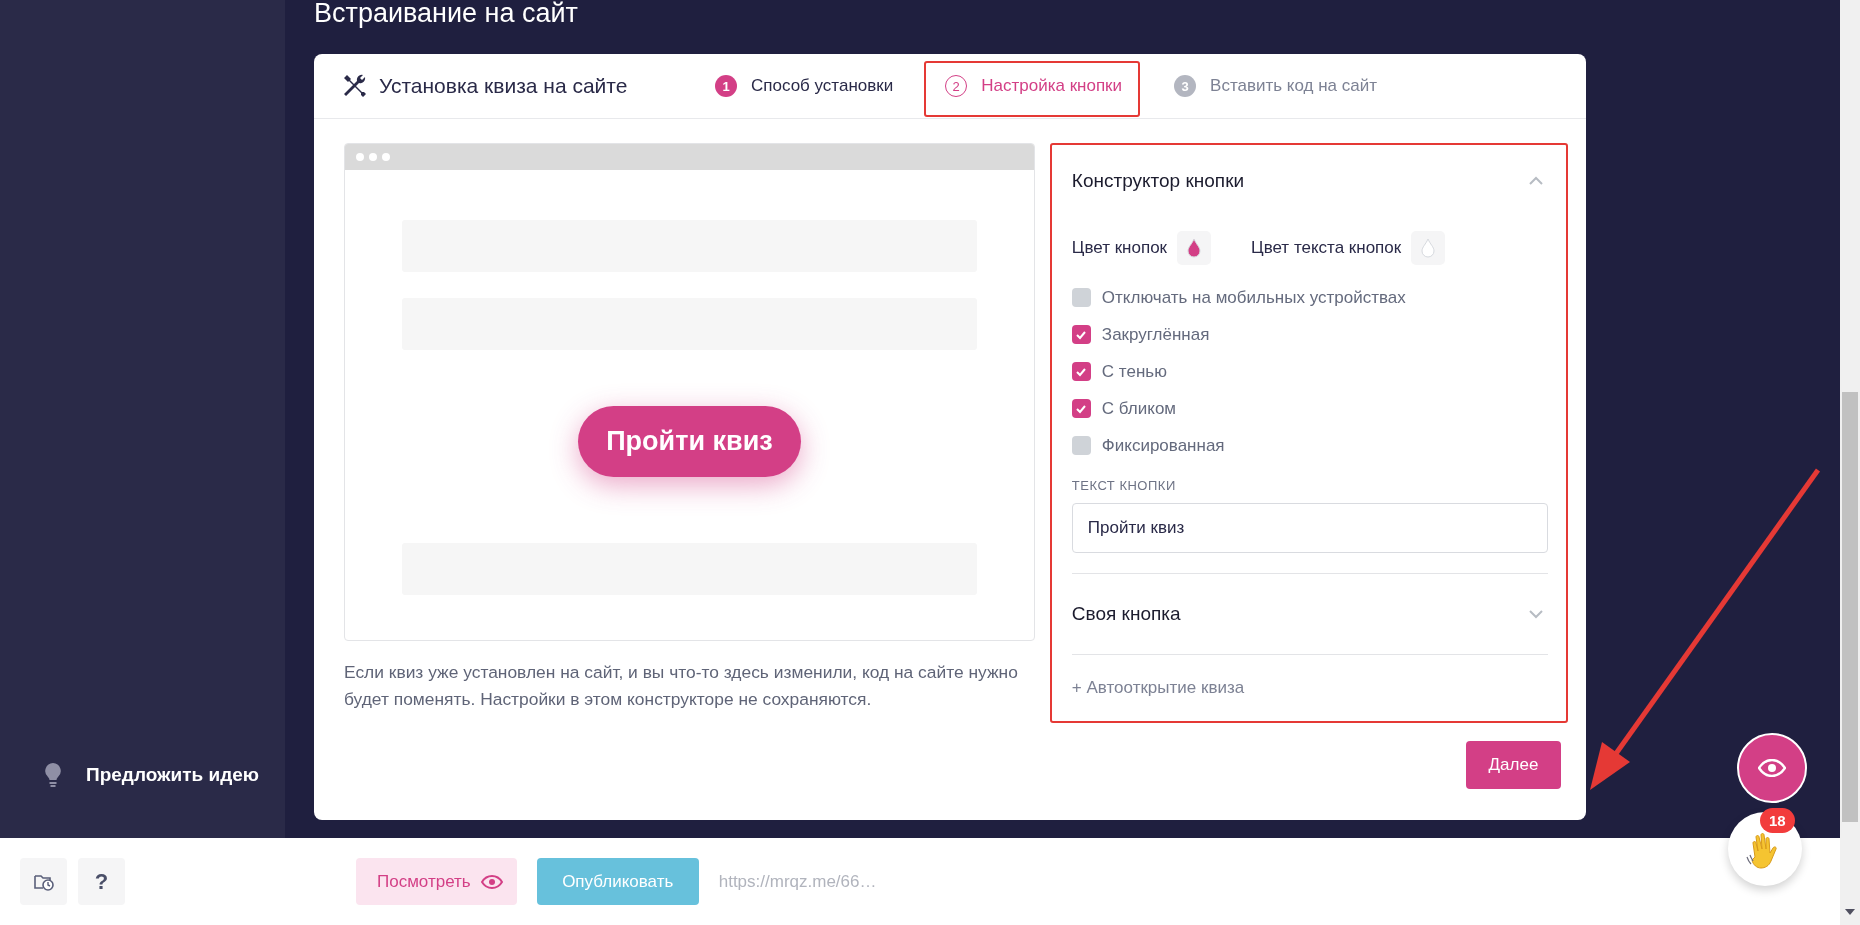 The width and height of the screenshot is (1860, 925). I want to click on section-header: Своя кнопка, so click(1309, 614).